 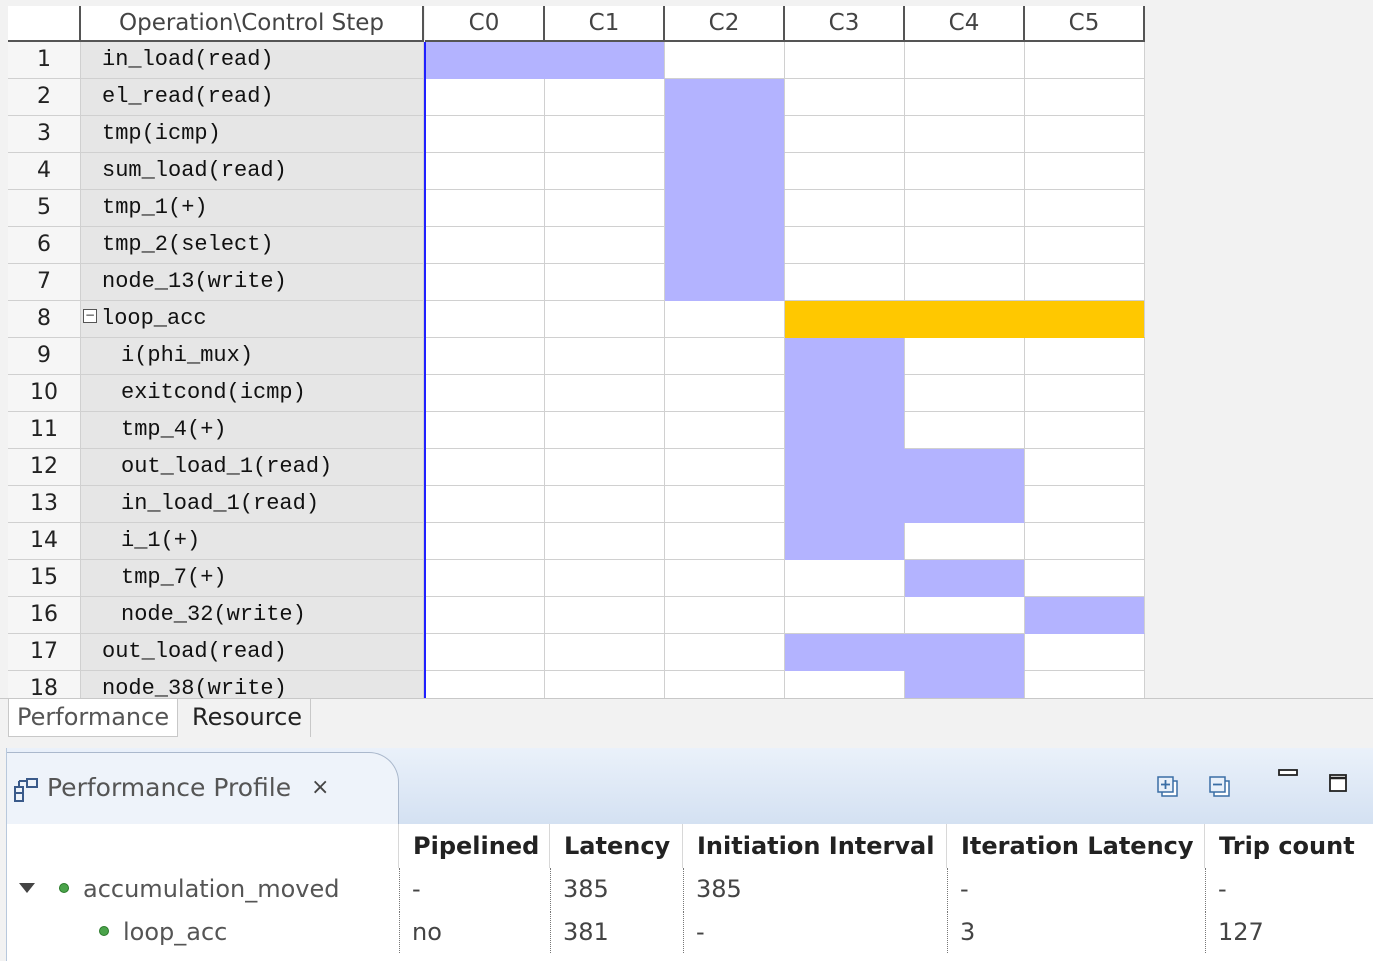 What do you see at coordinates (194, 687) in the screenshot?
I see `operation-label: node_38(write)` at bounding box center [194, 687].